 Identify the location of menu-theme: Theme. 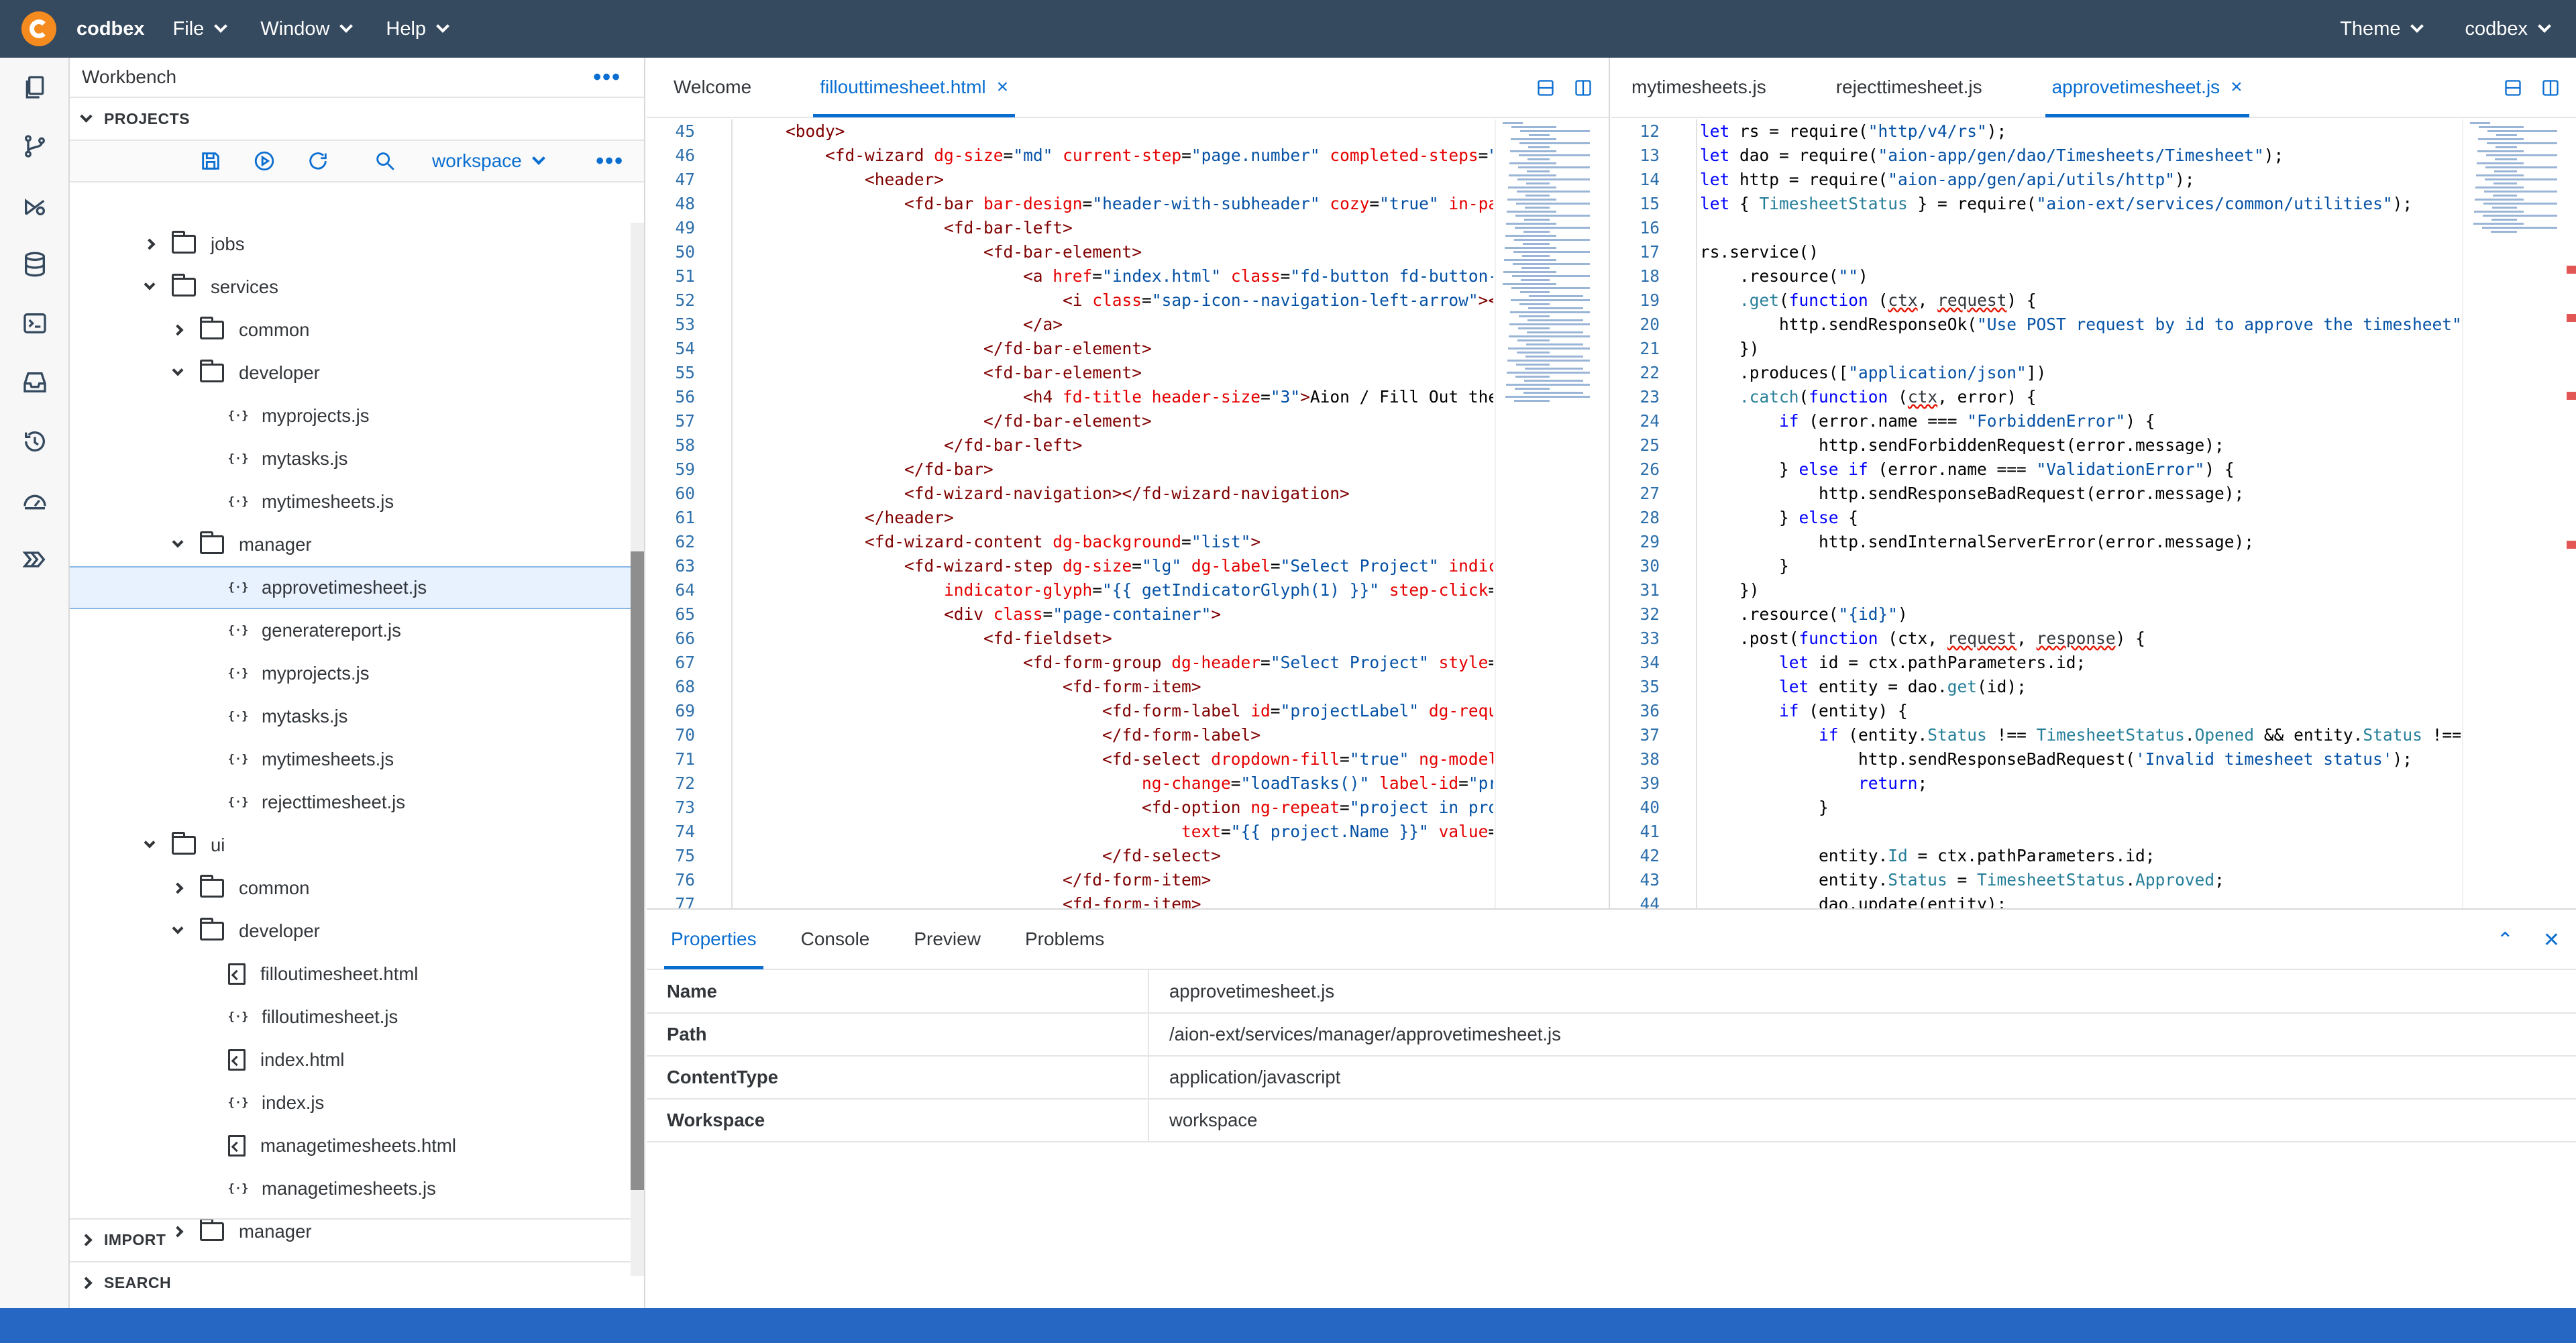
(2382, 29).